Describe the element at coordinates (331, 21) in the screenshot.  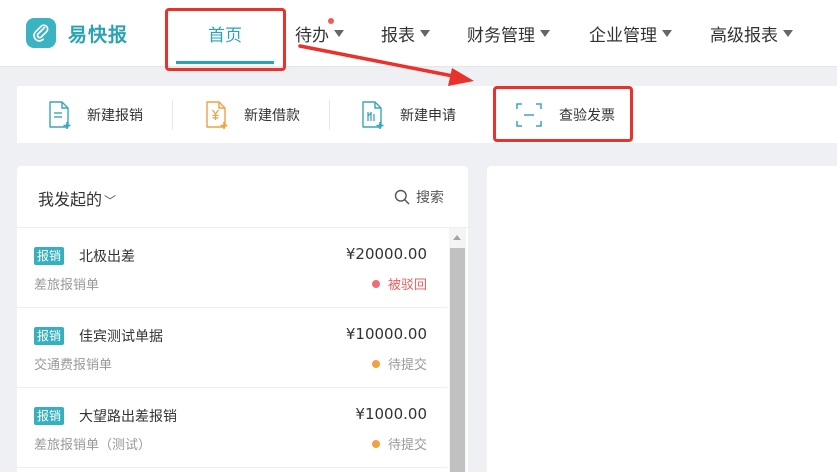
I see `notification-badge` at that location.